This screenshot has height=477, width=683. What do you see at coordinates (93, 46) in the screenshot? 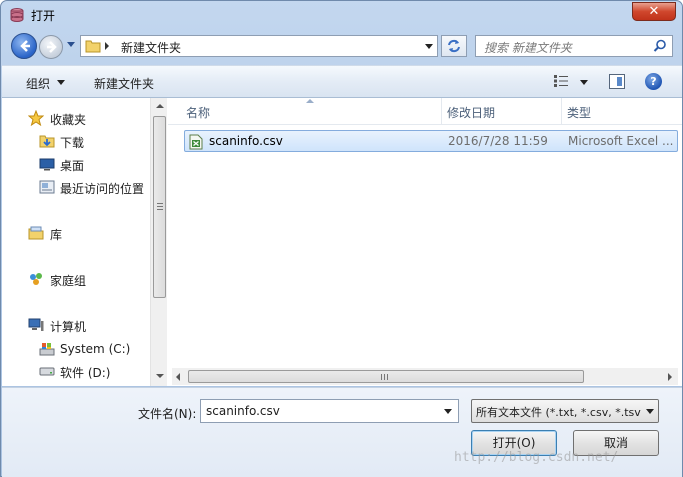
I see `folder-icon` at bounding box center [93, 46].